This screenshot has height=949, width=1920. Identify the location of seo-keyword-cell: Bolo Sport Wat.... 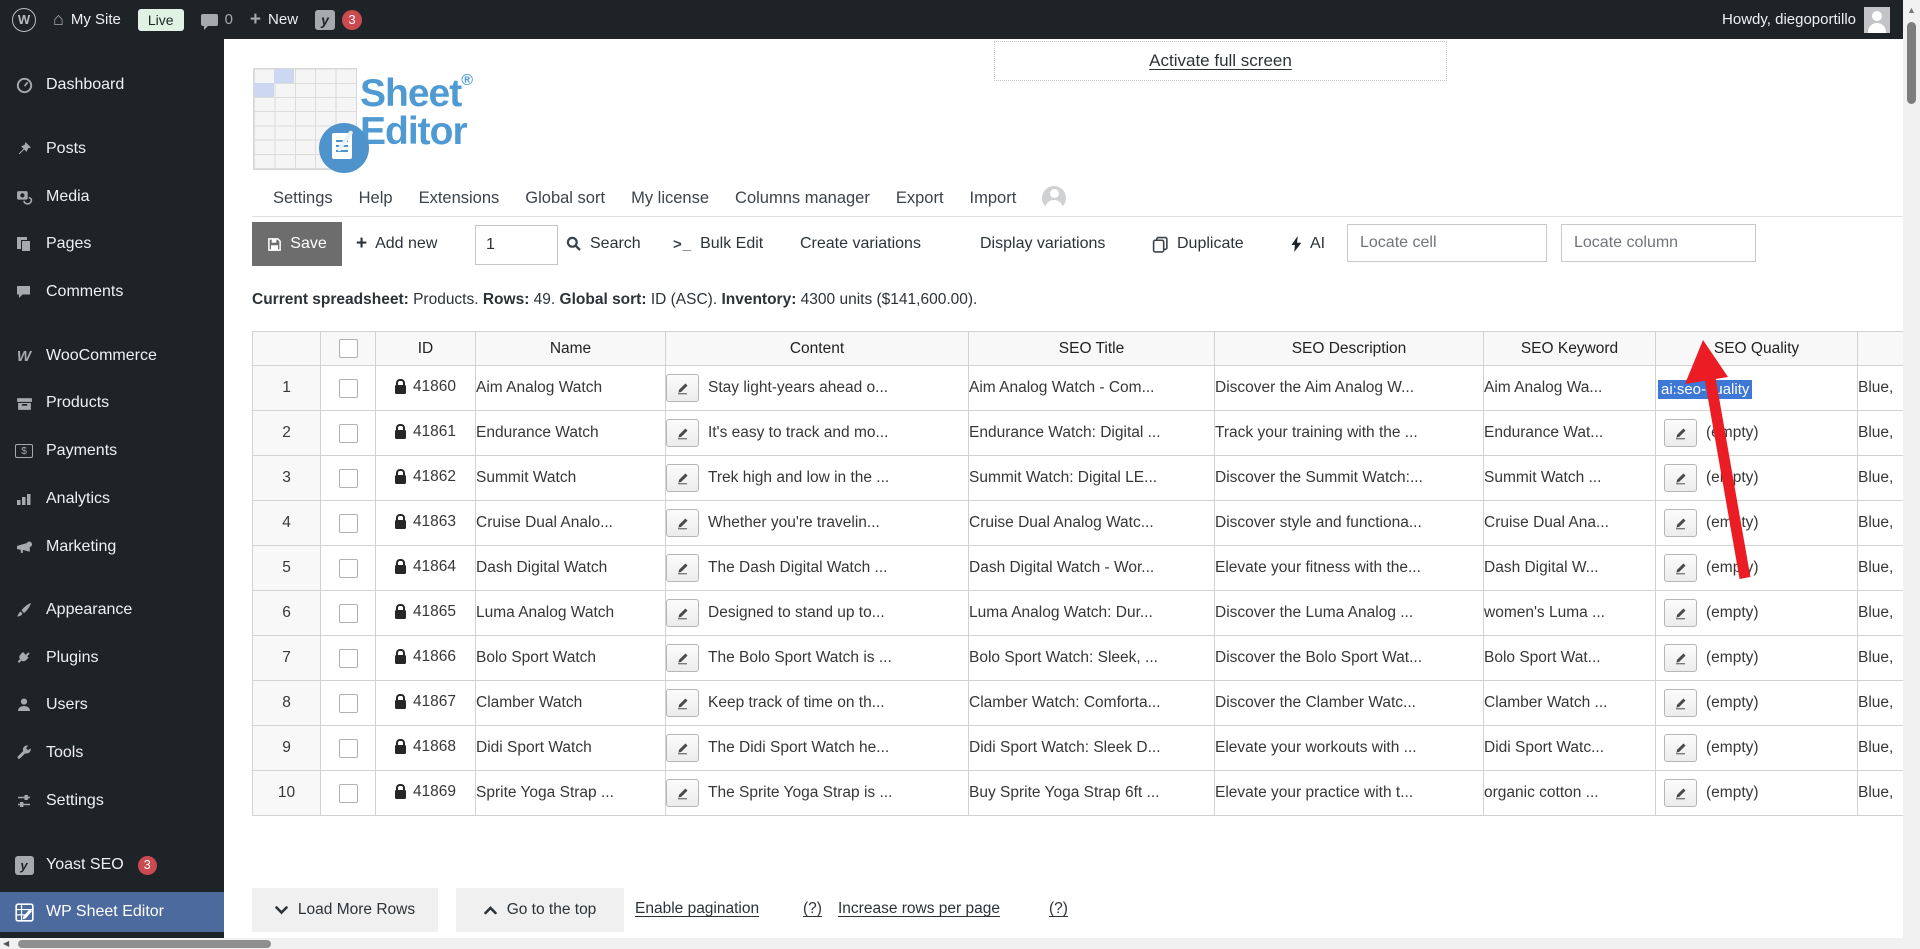
(1569, 658).